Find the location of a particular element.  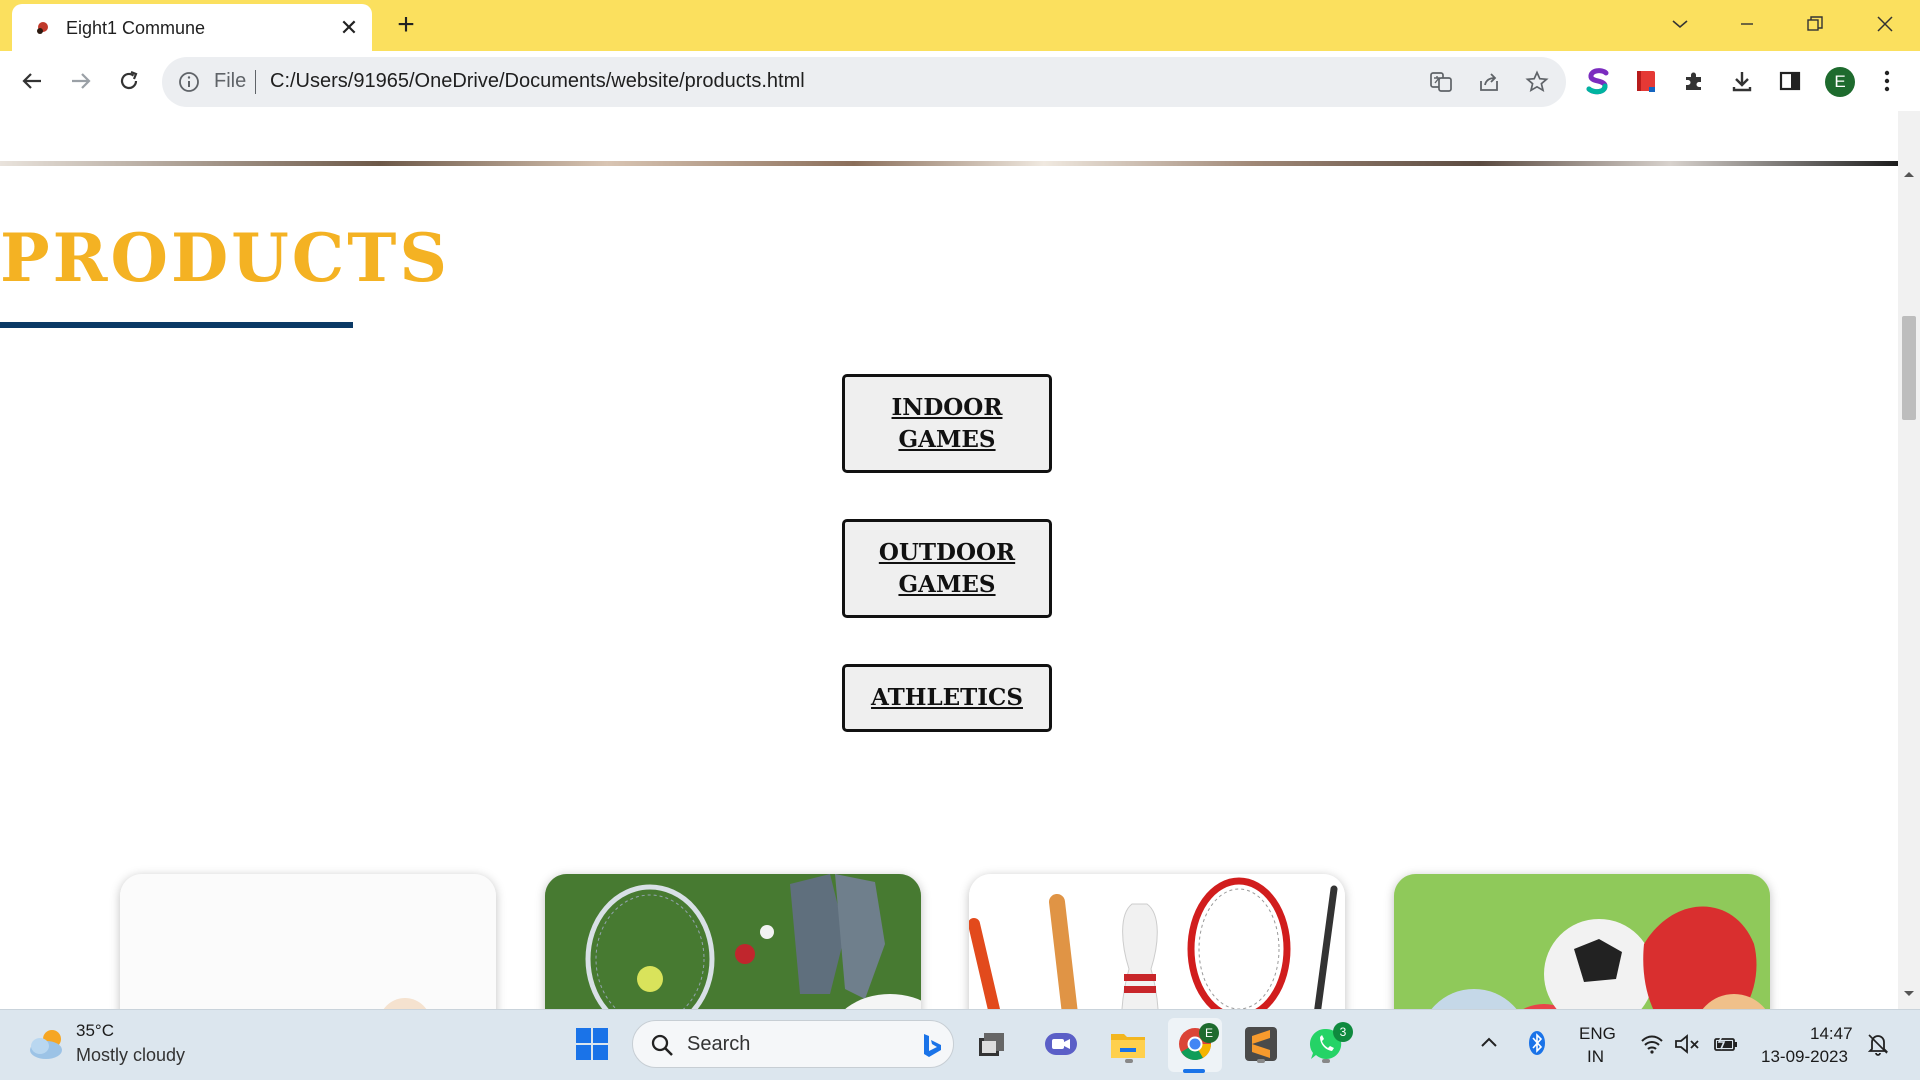

site-info-icon is located at coordinates (189, 82).